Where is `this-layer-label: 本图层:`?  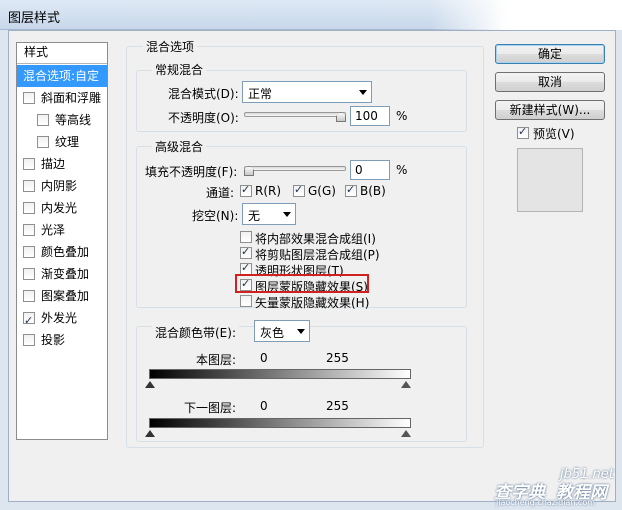 this-layer-label: 本图层: is located at coordinates (216, 360).